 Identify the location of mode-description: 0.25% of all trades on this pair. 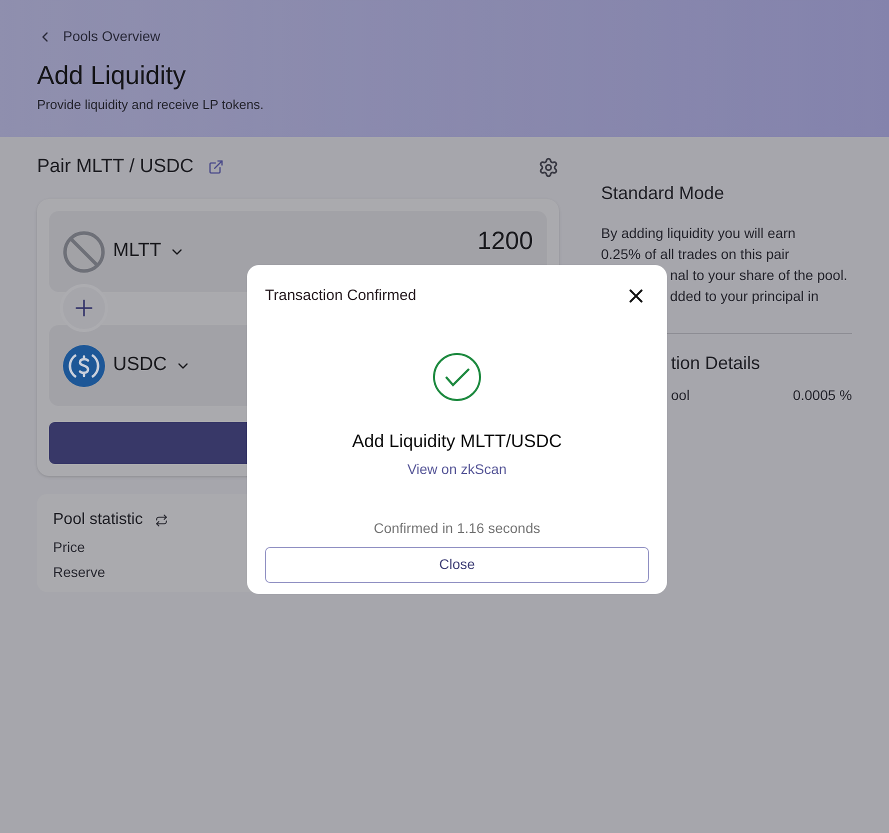
(695, 254).